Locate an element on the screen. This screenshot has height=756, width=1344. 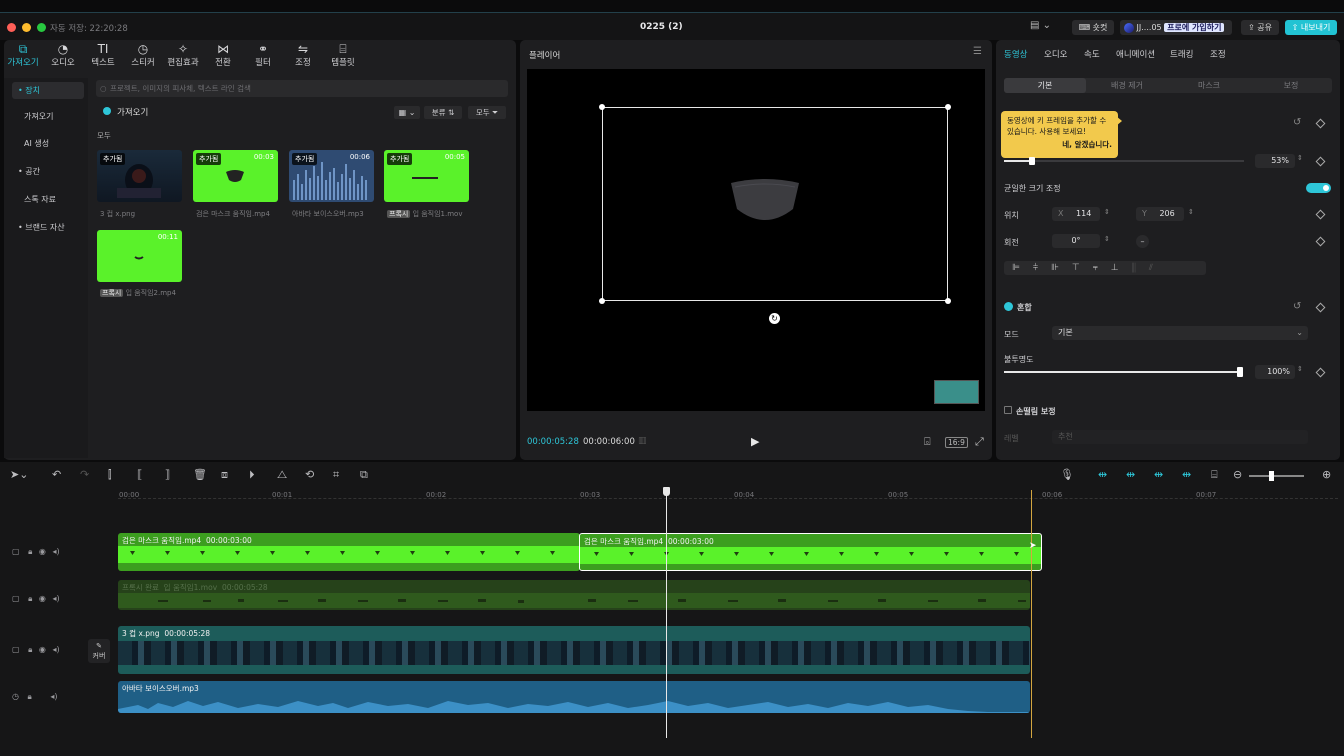
tab-template: ⌸ 템플릿 is located at coordinates (343, 55).